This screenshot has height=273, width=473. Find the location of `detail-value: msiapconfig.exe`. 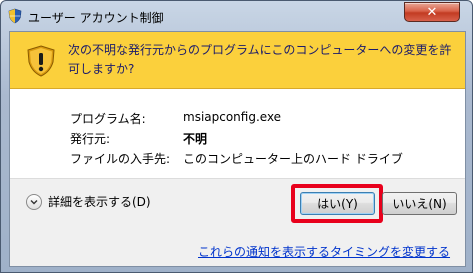

detail-value: msiapconfig.exe is located at coordinates (232, 117).